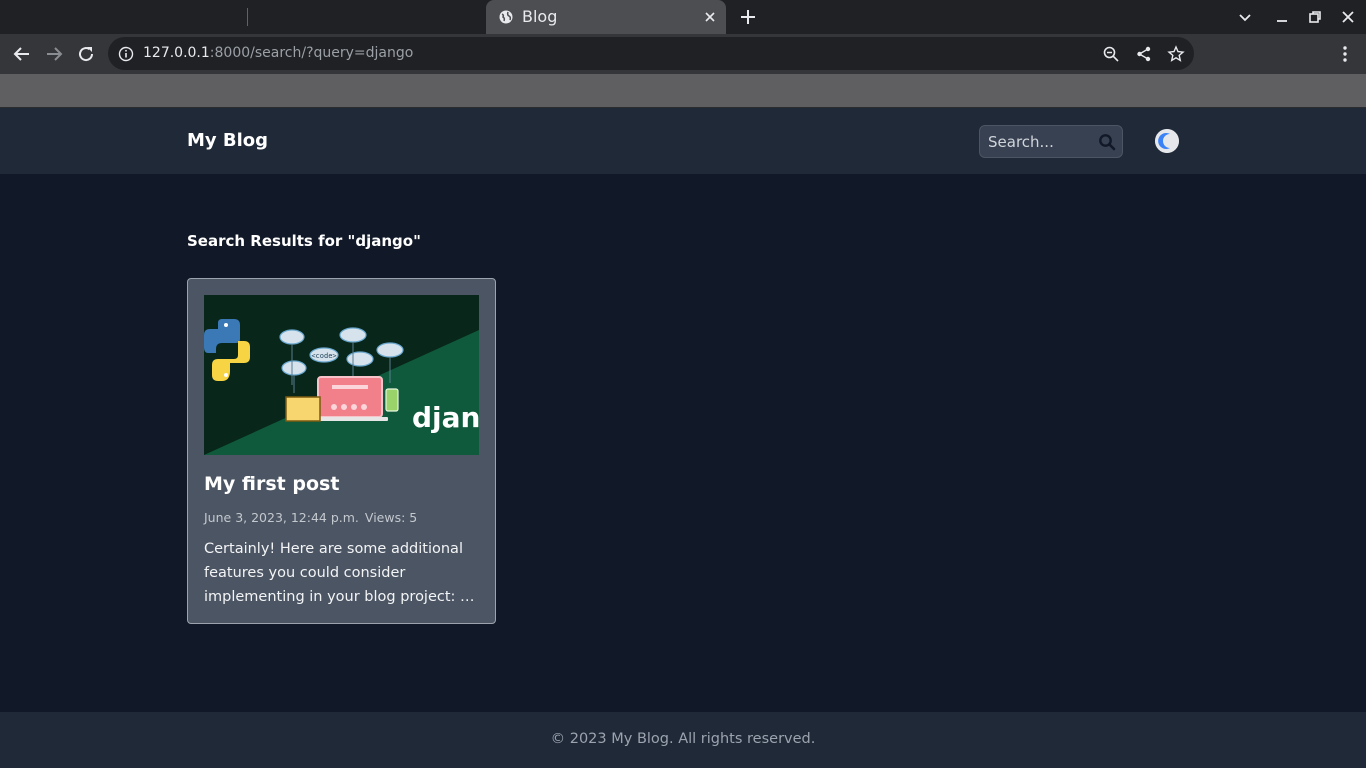  Describe the element at coordinates (1107, 142) in the screenshot. I see `search-icon` at that location.